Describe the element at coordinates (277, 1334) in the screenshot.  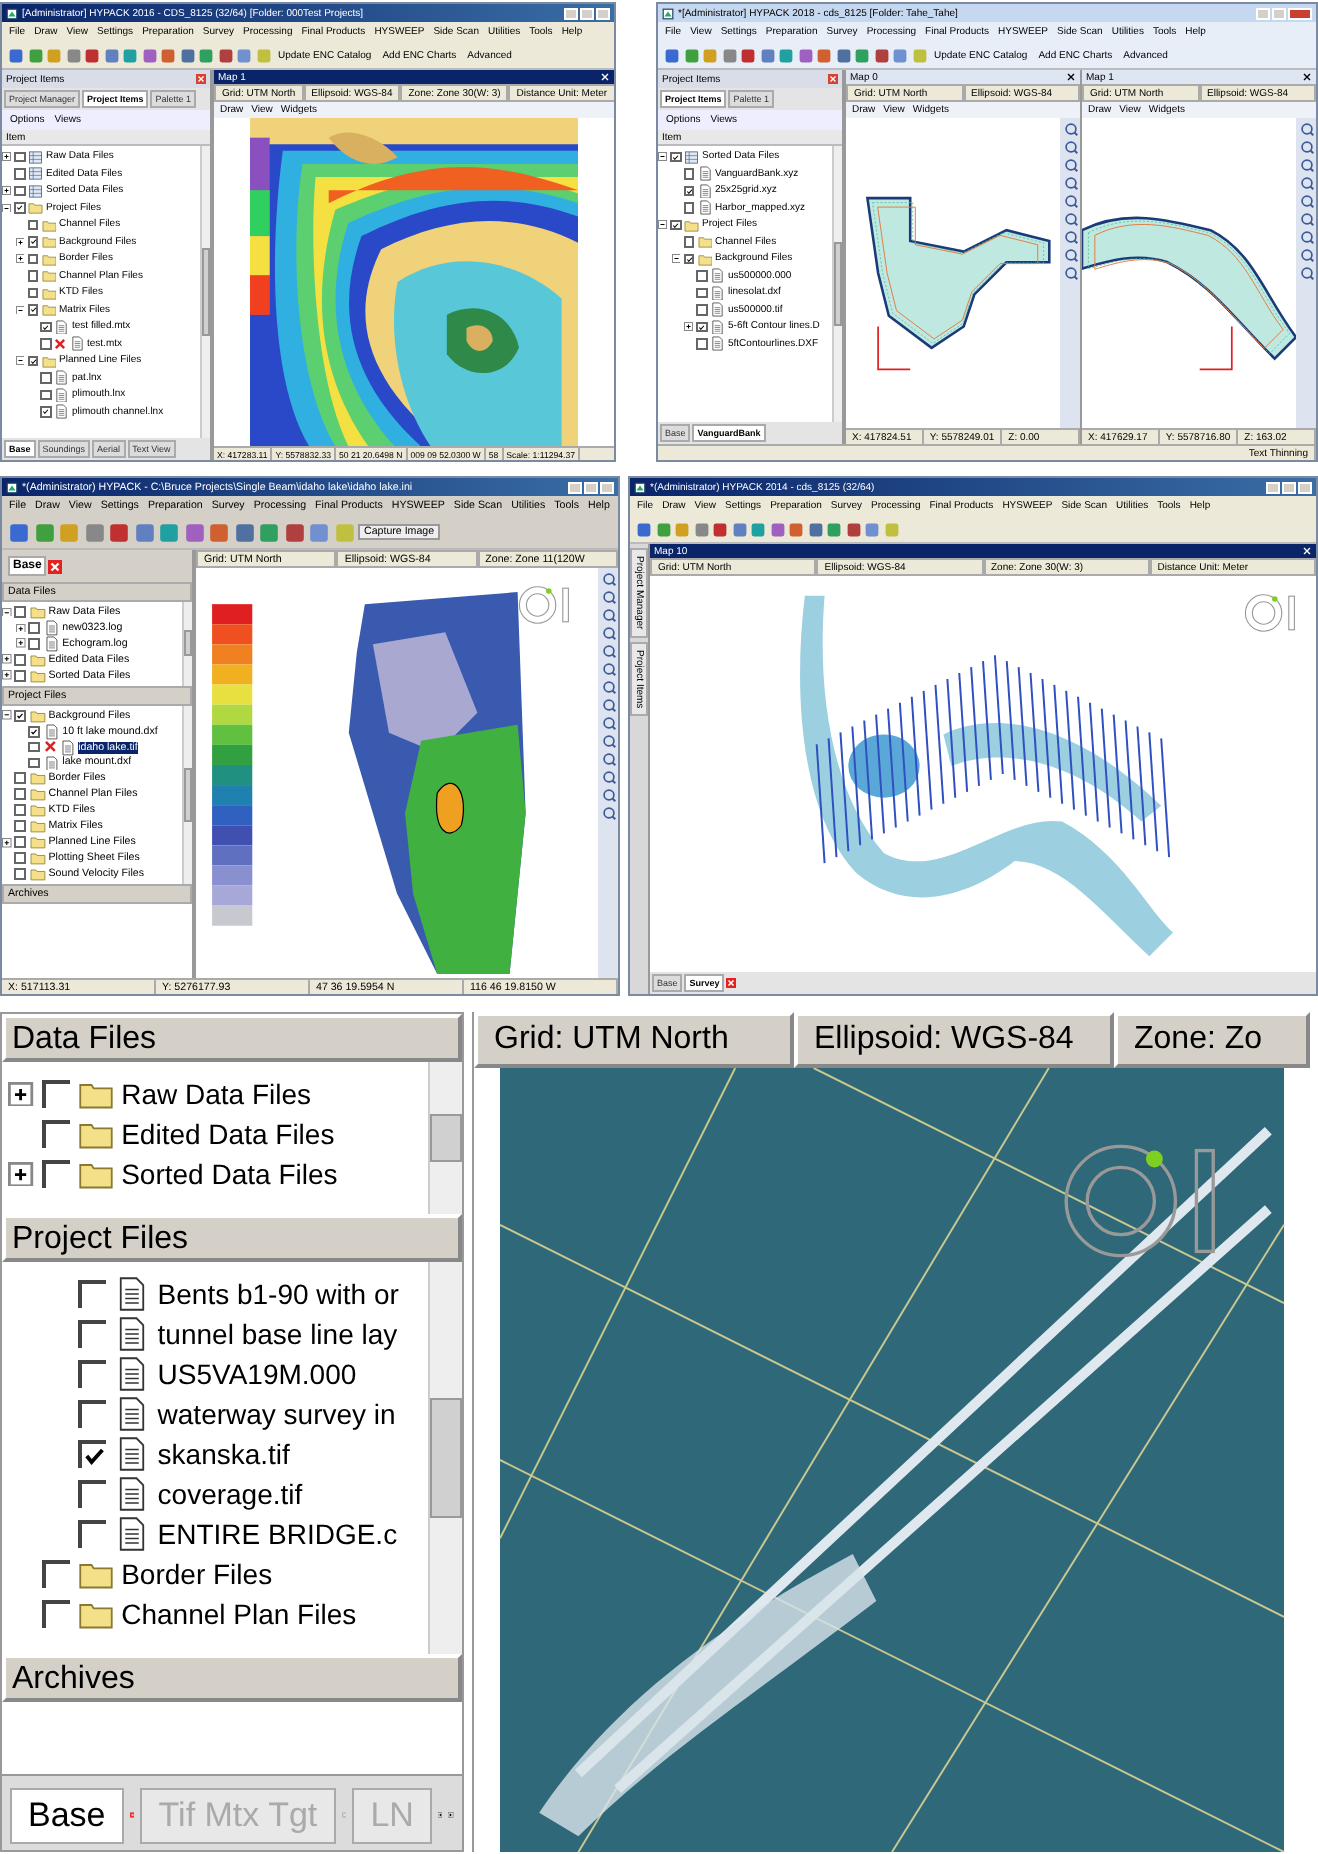
I see `tree-item: tunnel base line lay` at that location.